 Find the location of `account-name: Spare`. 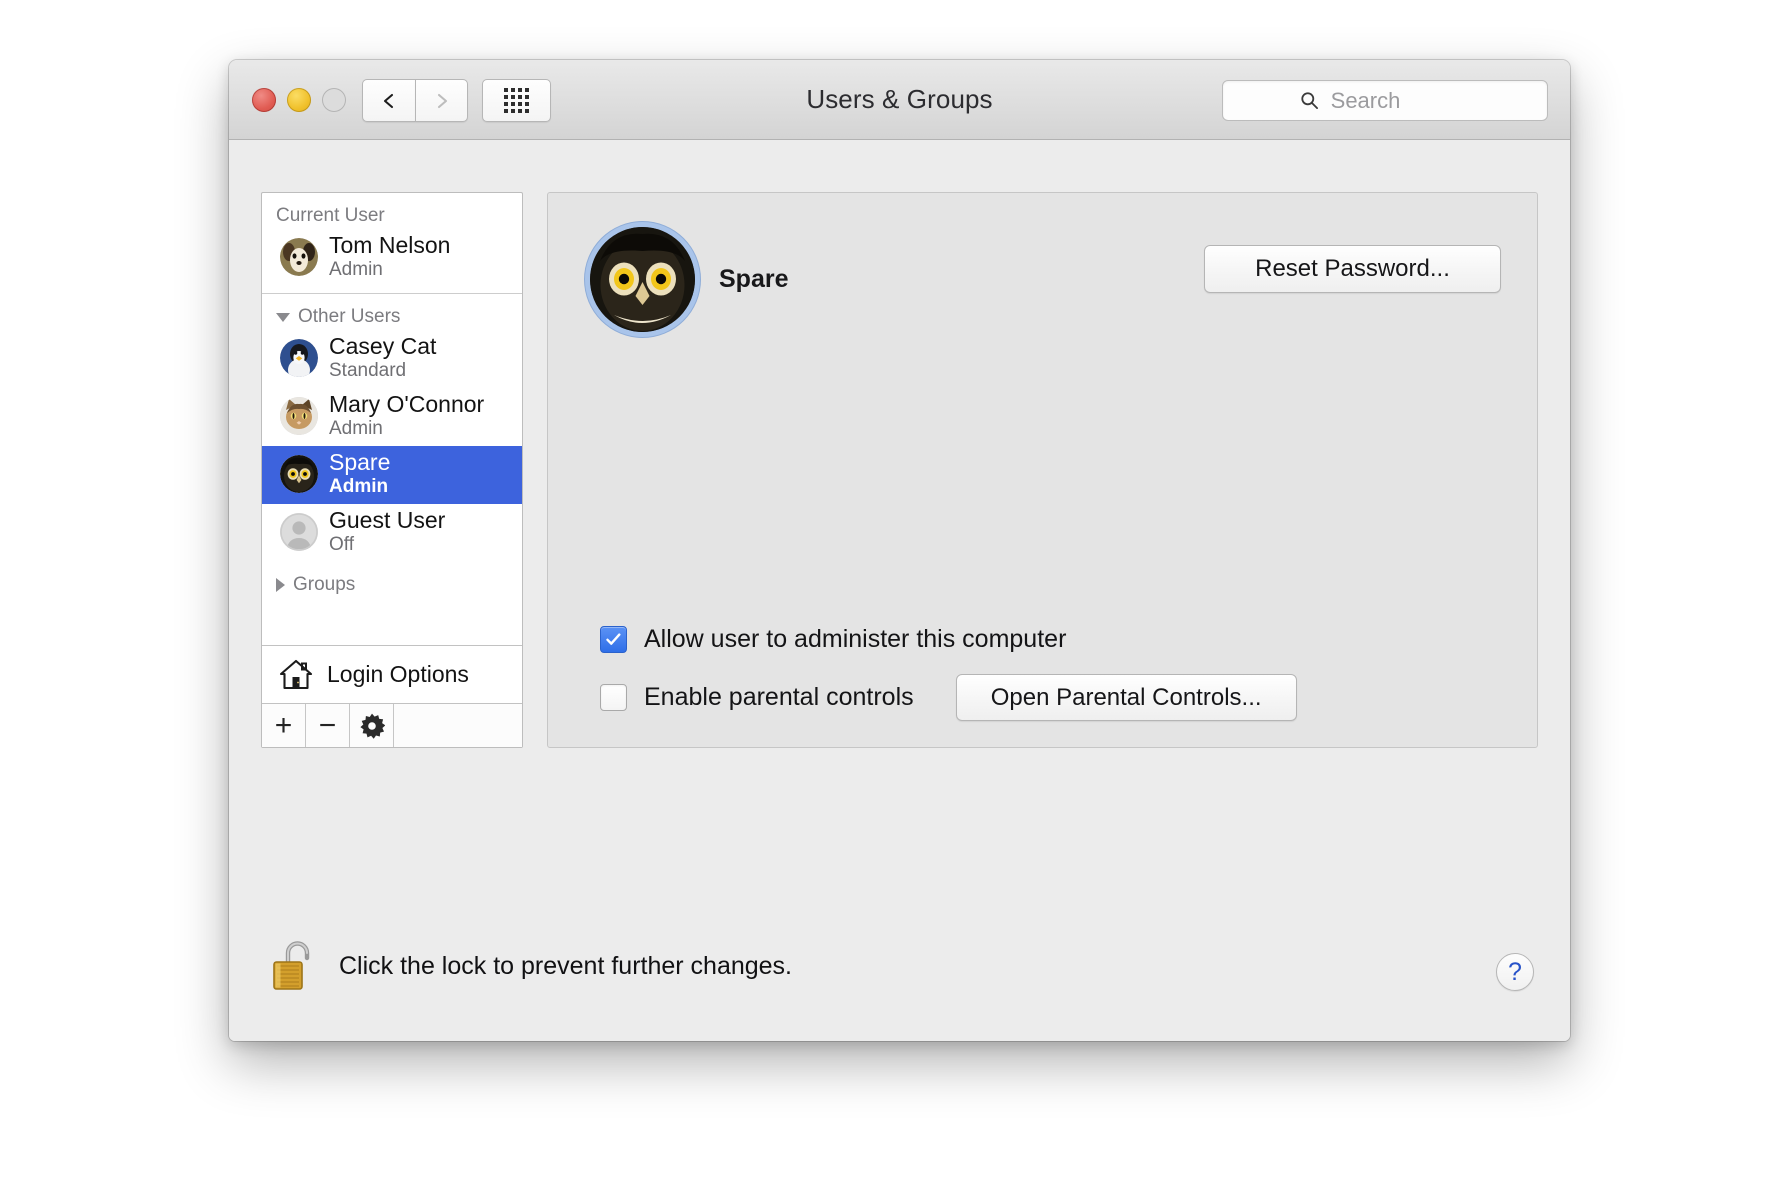

account-name: Spare is located at coordinates (754, 279).